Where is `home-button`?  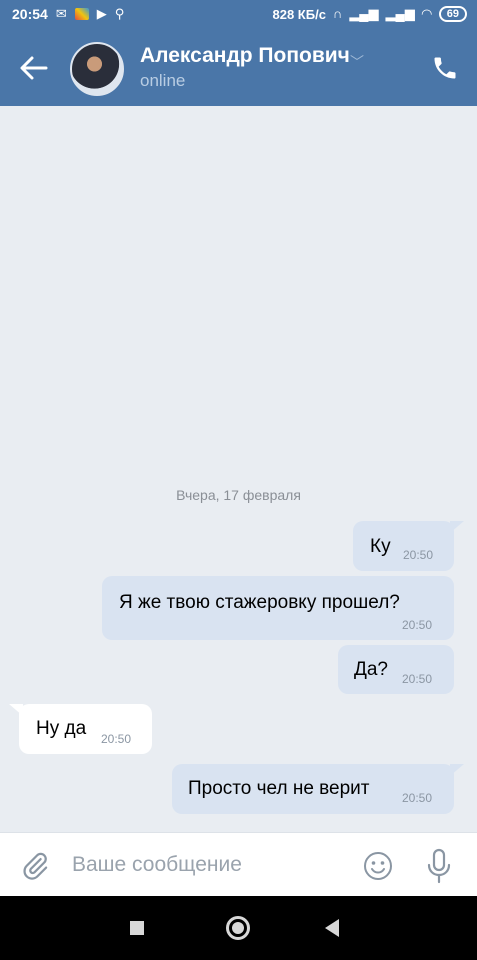
home-button is located at coordinates (238, 928).